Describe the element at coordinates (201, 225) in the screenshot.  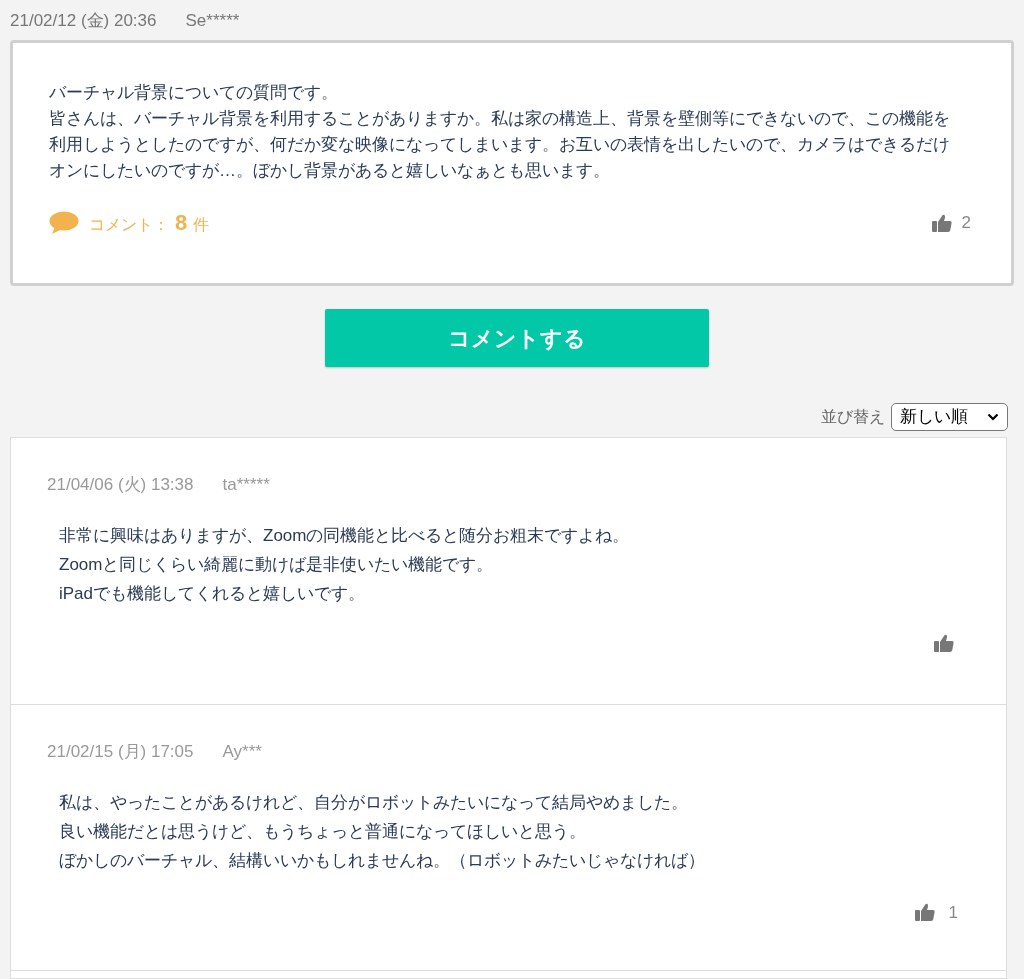
I see `comment-unit: 件` at that location.